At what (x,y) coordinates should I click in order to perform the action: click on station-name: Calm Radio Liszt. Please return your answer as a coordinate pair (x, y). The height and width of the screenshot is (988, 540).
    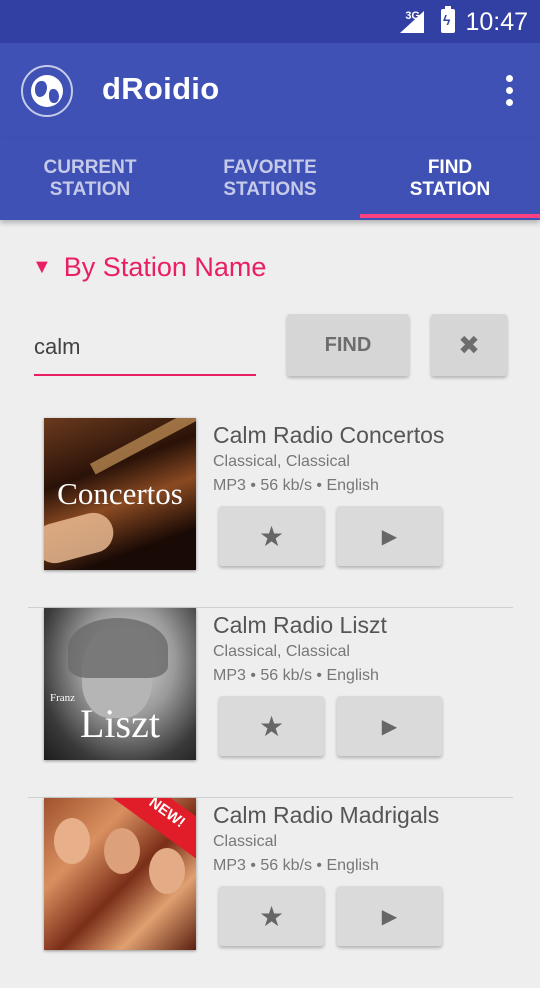
    Looking at the image, I should click on (300, 625).